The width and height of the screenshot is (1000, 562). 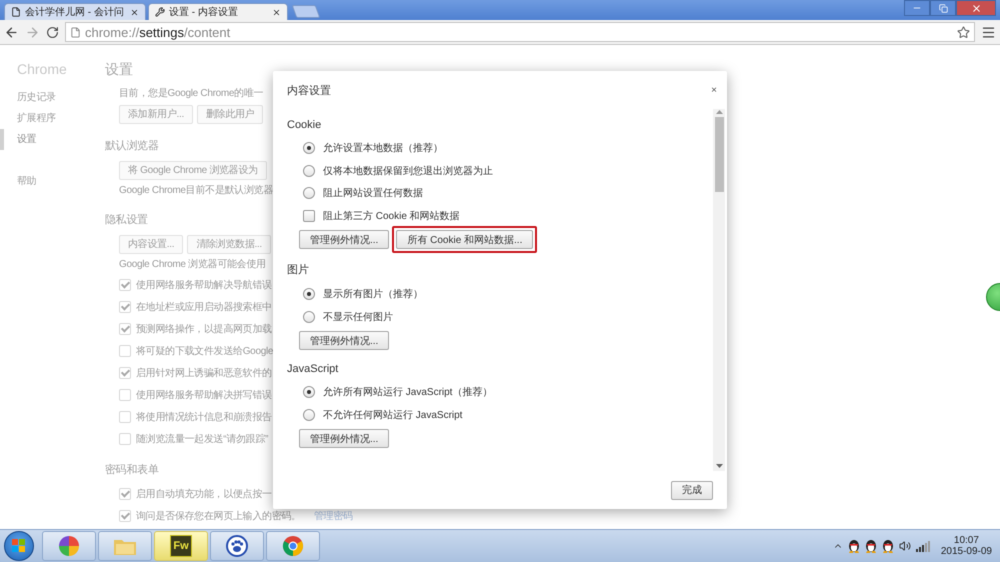 I want to click on fireworks-icon: Fw, so click(x=181, y=546).